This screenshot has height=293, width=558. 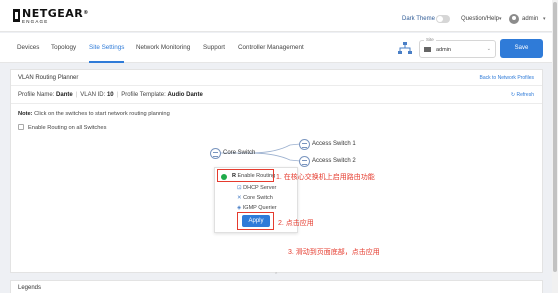 What do you see at coordinates (334, 252) in the screenshot?
I see `annotation-step-3: 3. 滑动到页面底部，点击应用` at bounding box center [334, 252].